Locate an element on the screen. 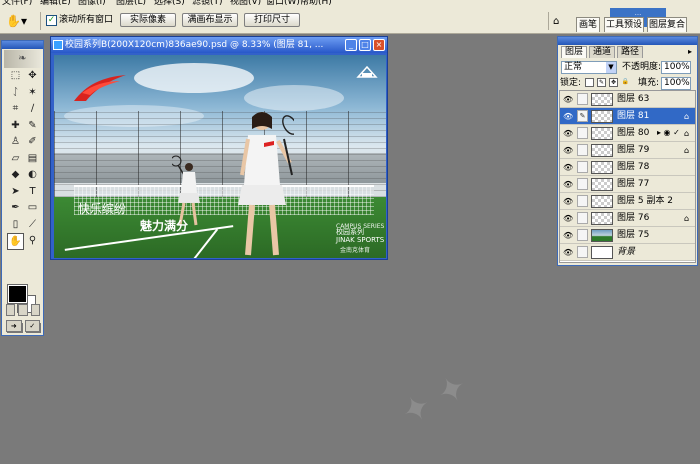 The image size is (700, 464). panel-menu-icon: ▸ is located at coordinates (690, 51).